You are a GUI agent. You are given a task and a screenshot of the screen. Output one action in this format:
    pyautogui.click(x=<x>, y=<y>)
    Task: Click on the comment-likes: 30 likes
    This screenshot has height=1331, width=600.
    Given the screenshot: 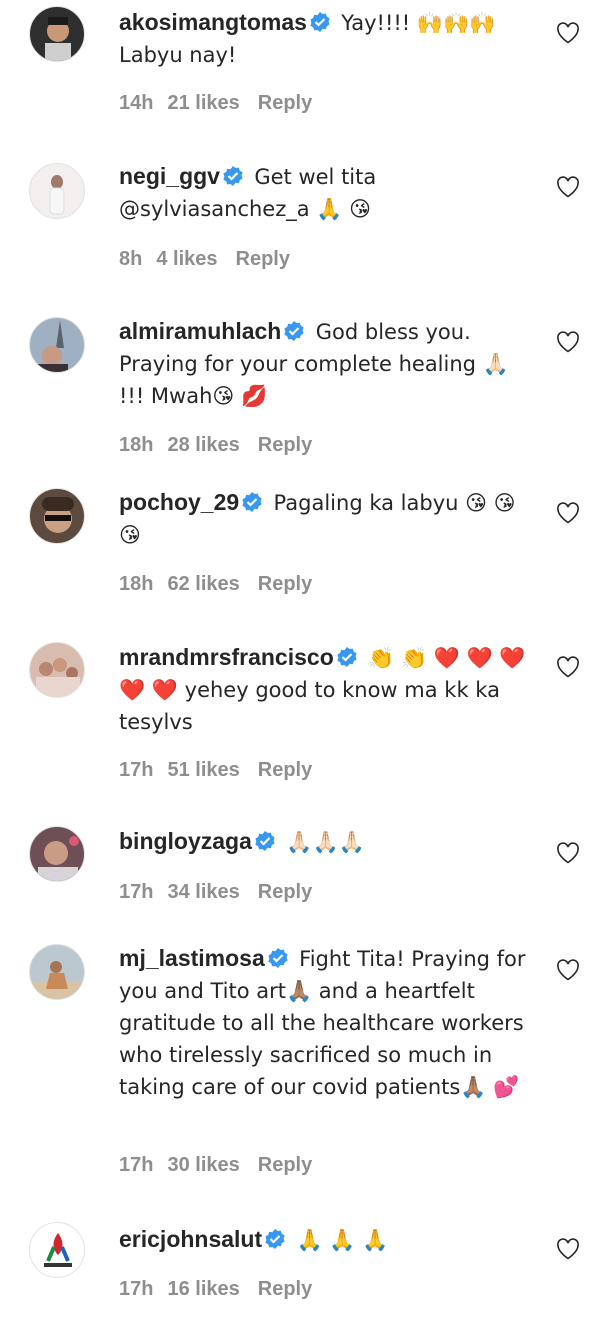 What is the action you would take?
    pyautogui.click(x=203, y=1165)
    